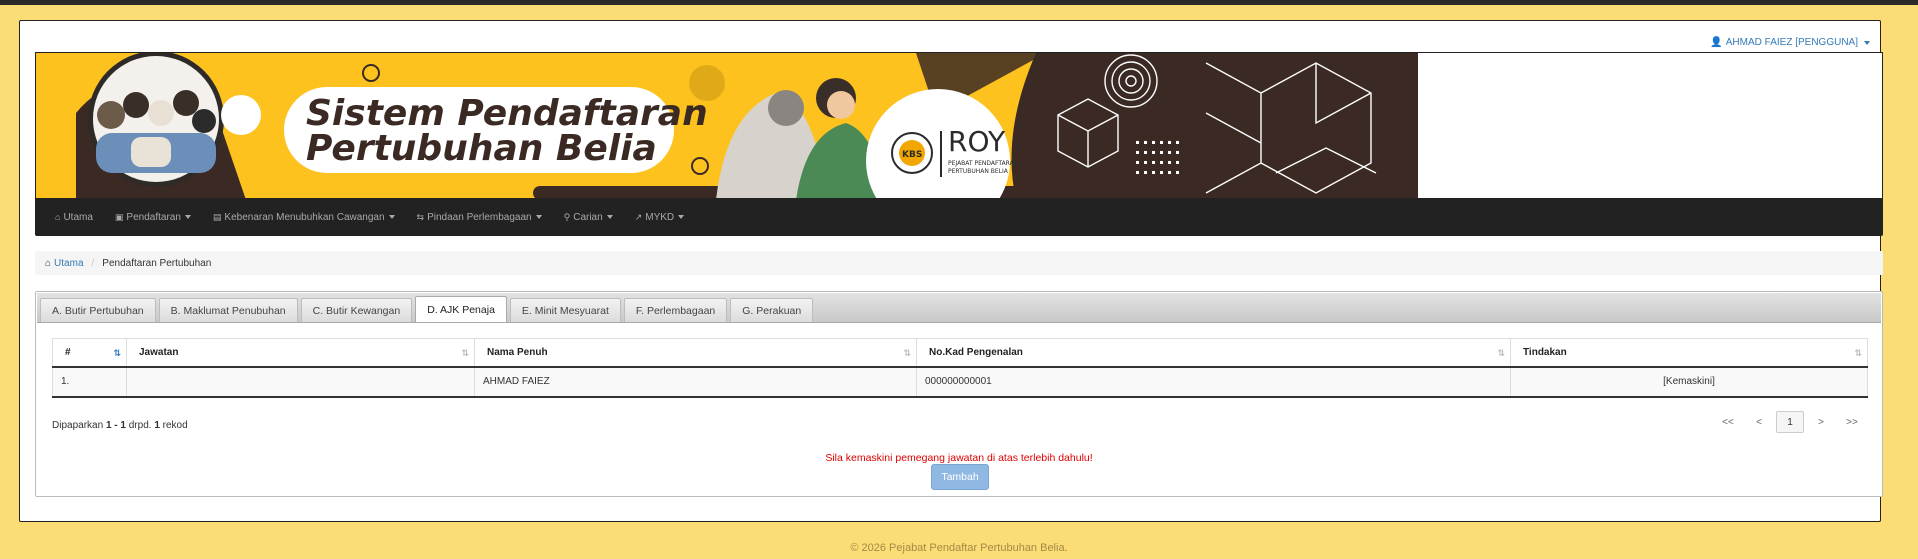 The height and width of the screenshot is (559, 1918). I want to click on nav-mykd-label: MYKD, so click(660, 217).